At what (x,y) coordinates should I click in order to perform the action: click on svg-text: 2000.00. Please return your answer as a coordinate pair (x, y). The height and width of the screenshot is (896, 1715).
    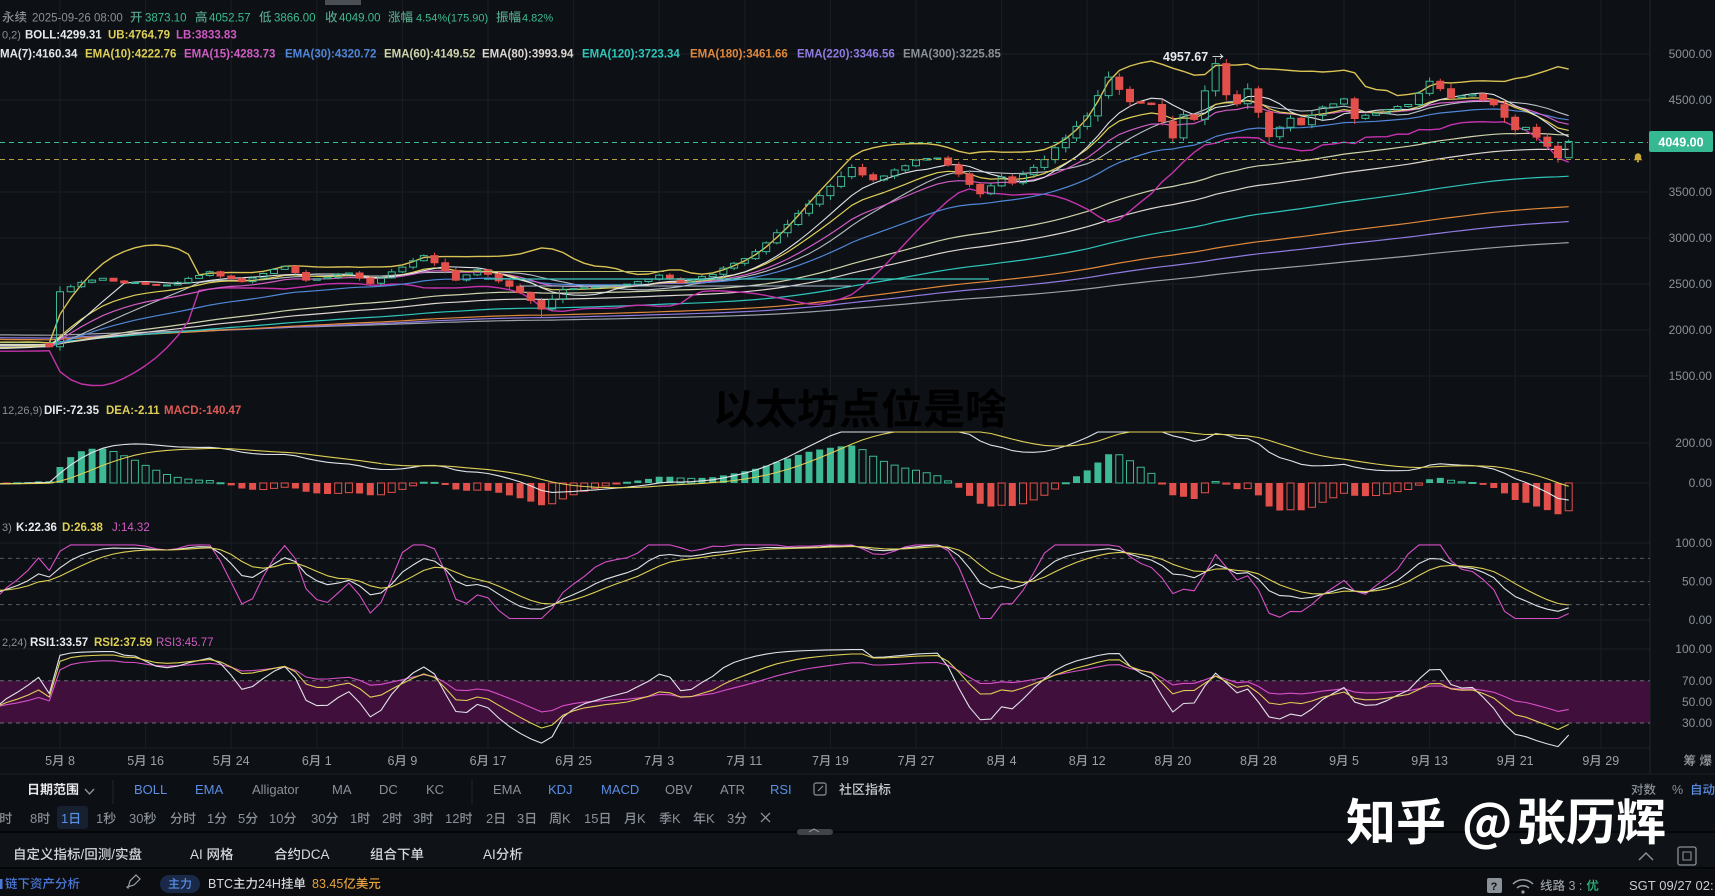
    Looking at the image, I should click on (1691, 330).